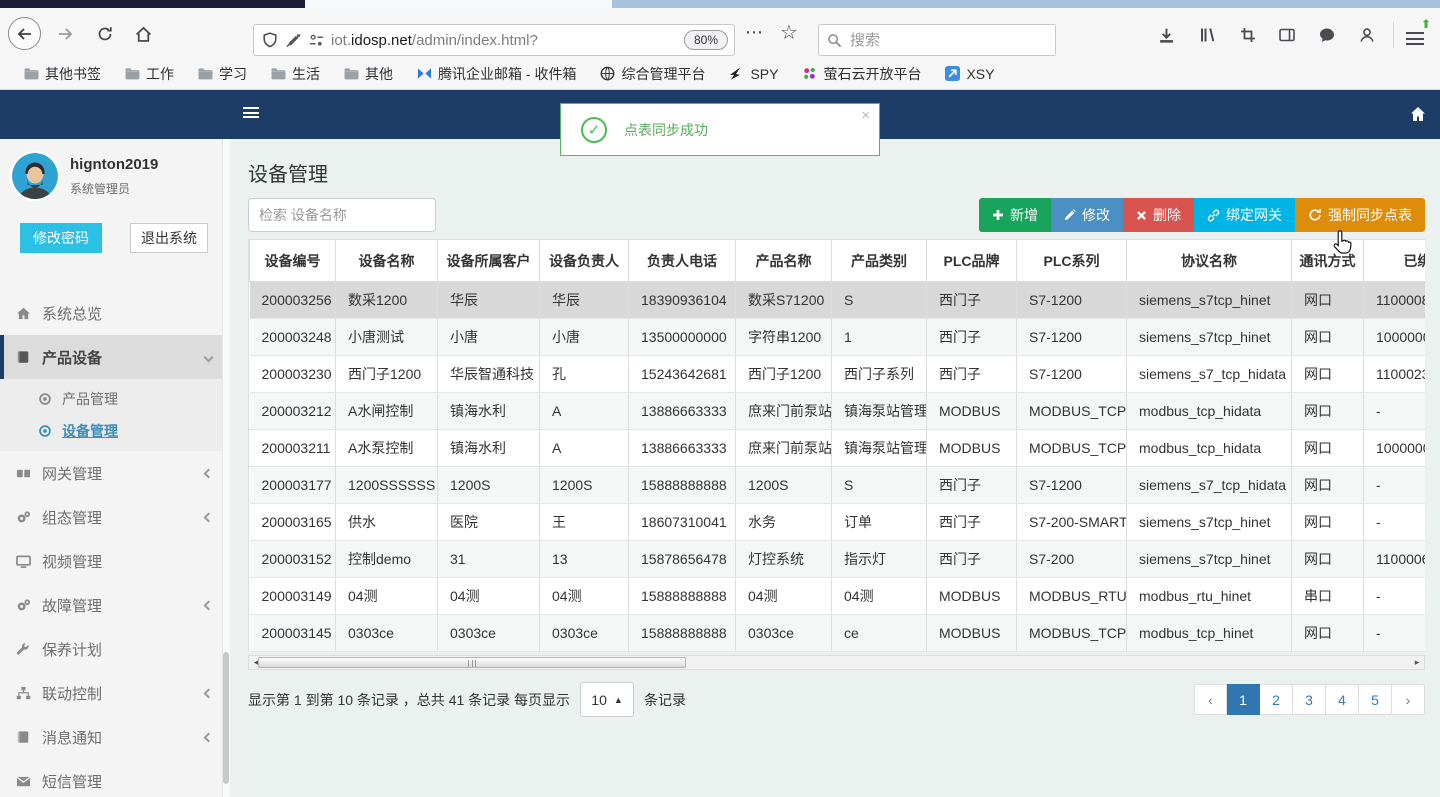 The height and width of the screenshot is (797, 1440). Describe the element at coordinates (720, 4) in the screenshot. I see `browser-tab-strip` at that location.